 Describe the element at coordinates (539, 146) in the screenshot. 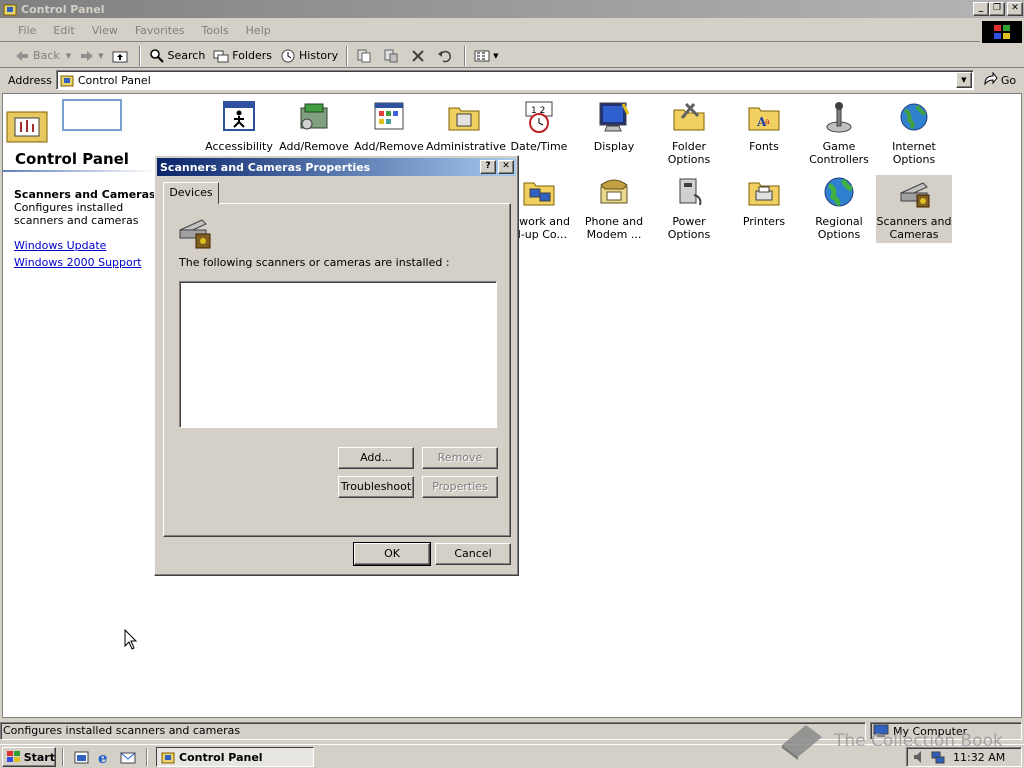

I see `icon-label: Date/Time` at that location.